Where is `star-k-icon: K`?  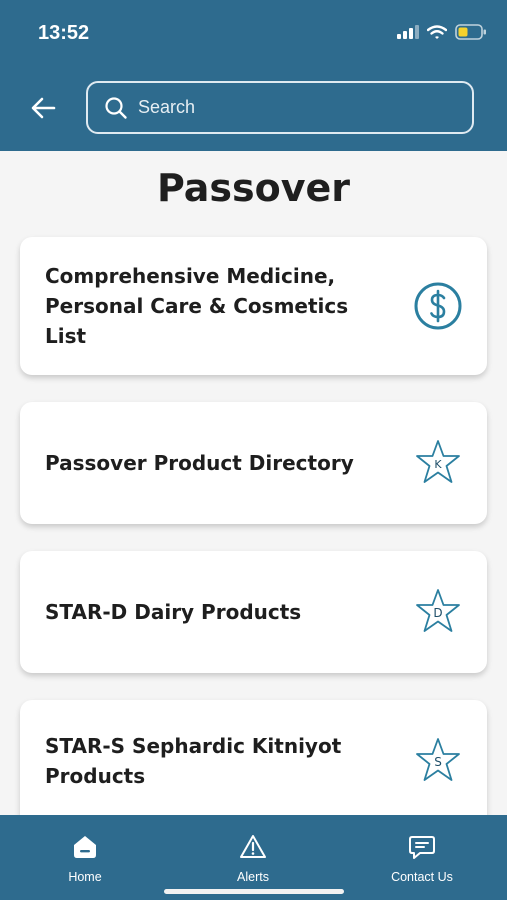
star-k-icon: K is located at coordinates (438, 461).